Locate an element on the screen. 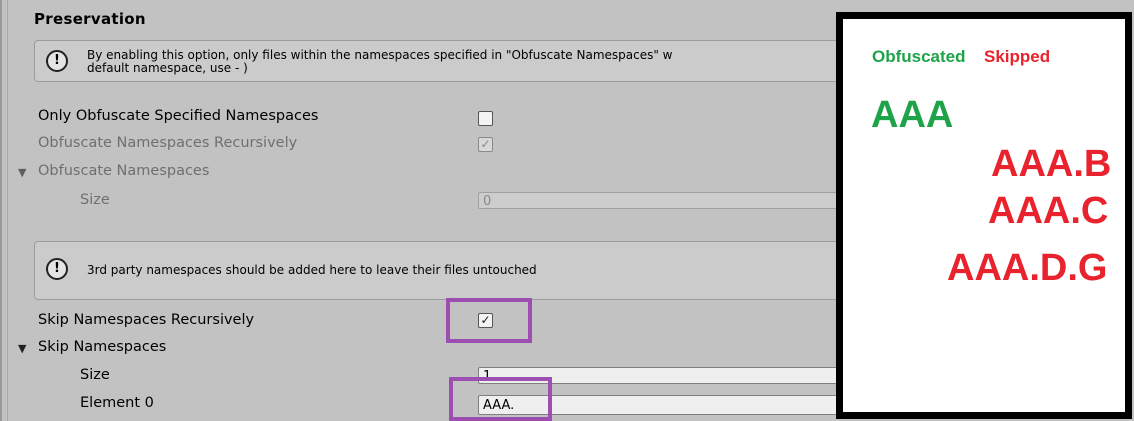 The width and height of the screenshot is (1134, 421). help-text-line-2: default namespace, use - ) is located at coordinates (167, 68).